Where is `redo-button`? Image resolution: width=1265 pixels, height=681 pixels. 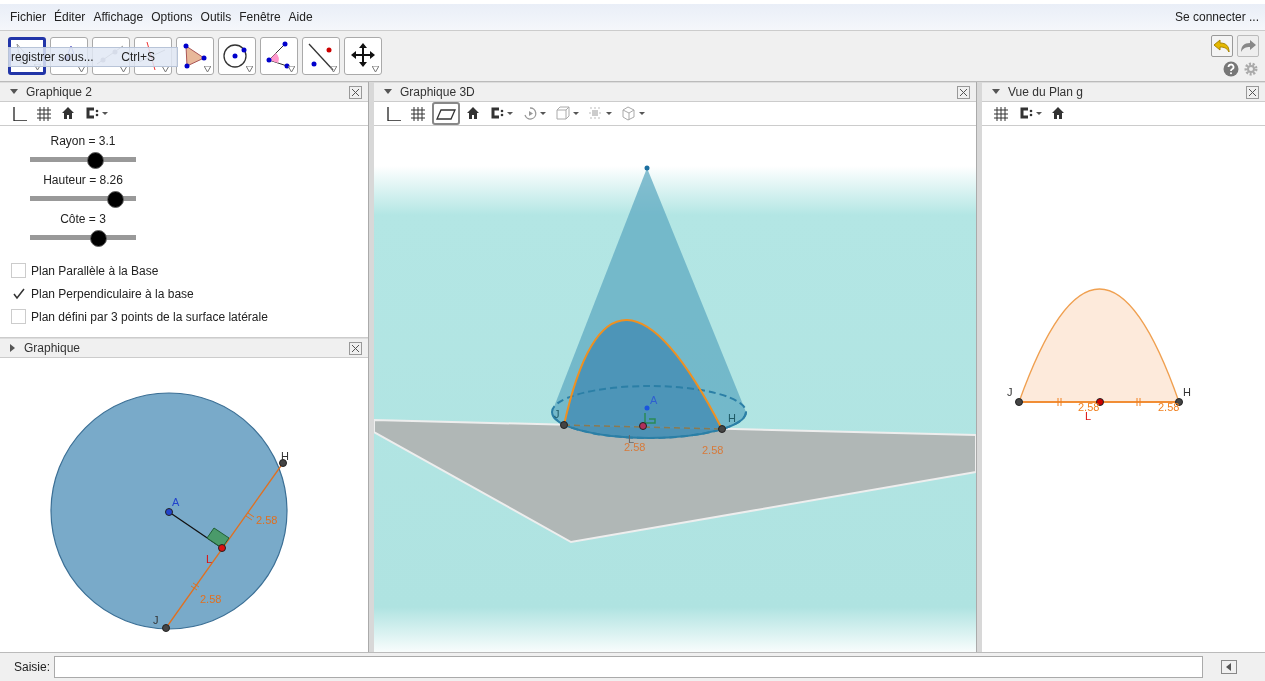
redo-button is located at coordinates (1248, 46).